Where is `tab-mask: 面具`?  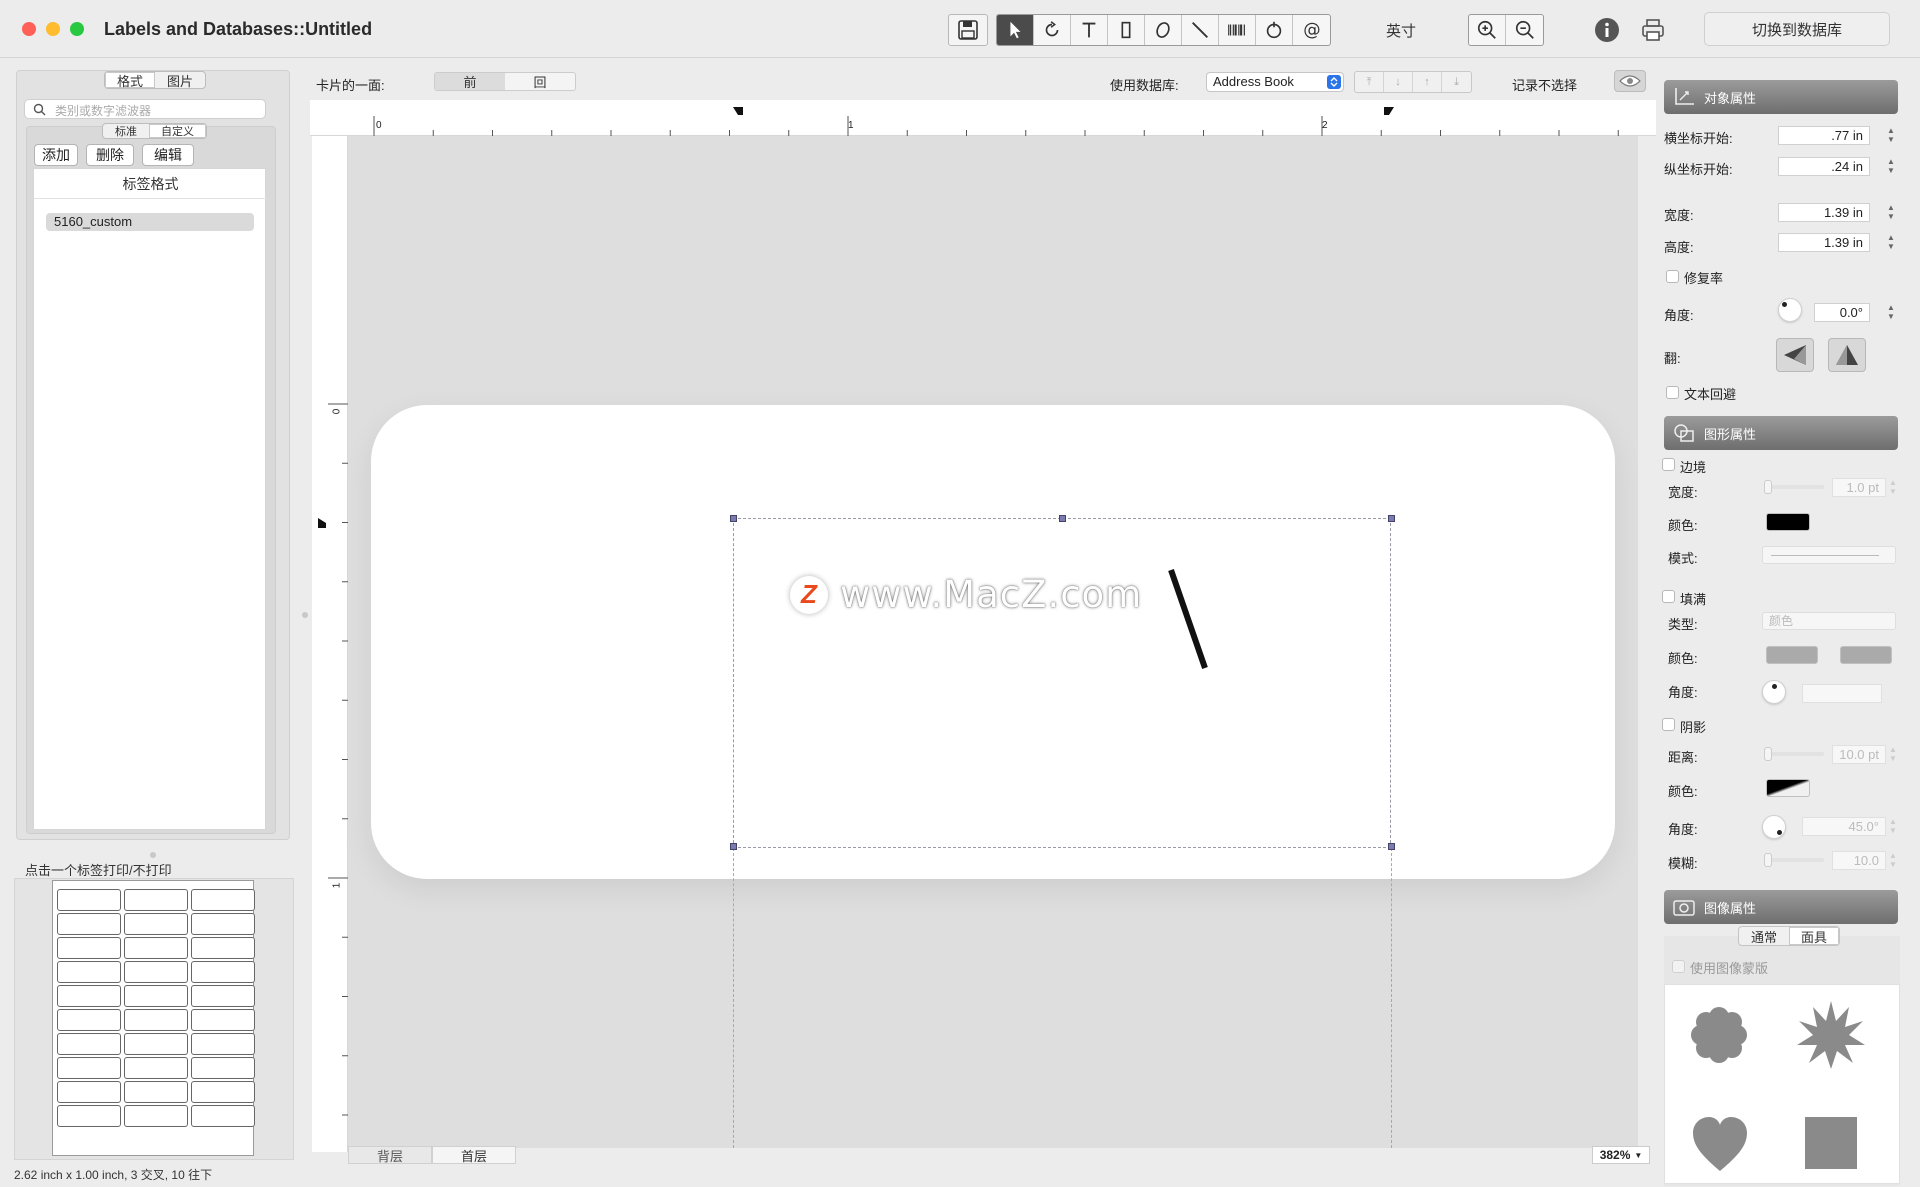 tab-mask: 面具 is located at coordinates (1814, 936).